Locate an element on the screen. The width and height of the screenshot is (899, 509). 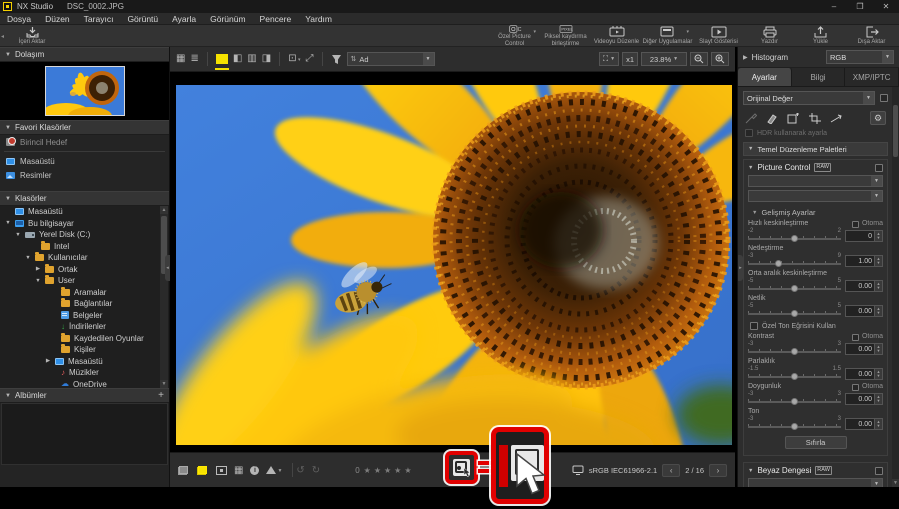
tree-item-searches: Aramalar is located at coordinates (84, 292).